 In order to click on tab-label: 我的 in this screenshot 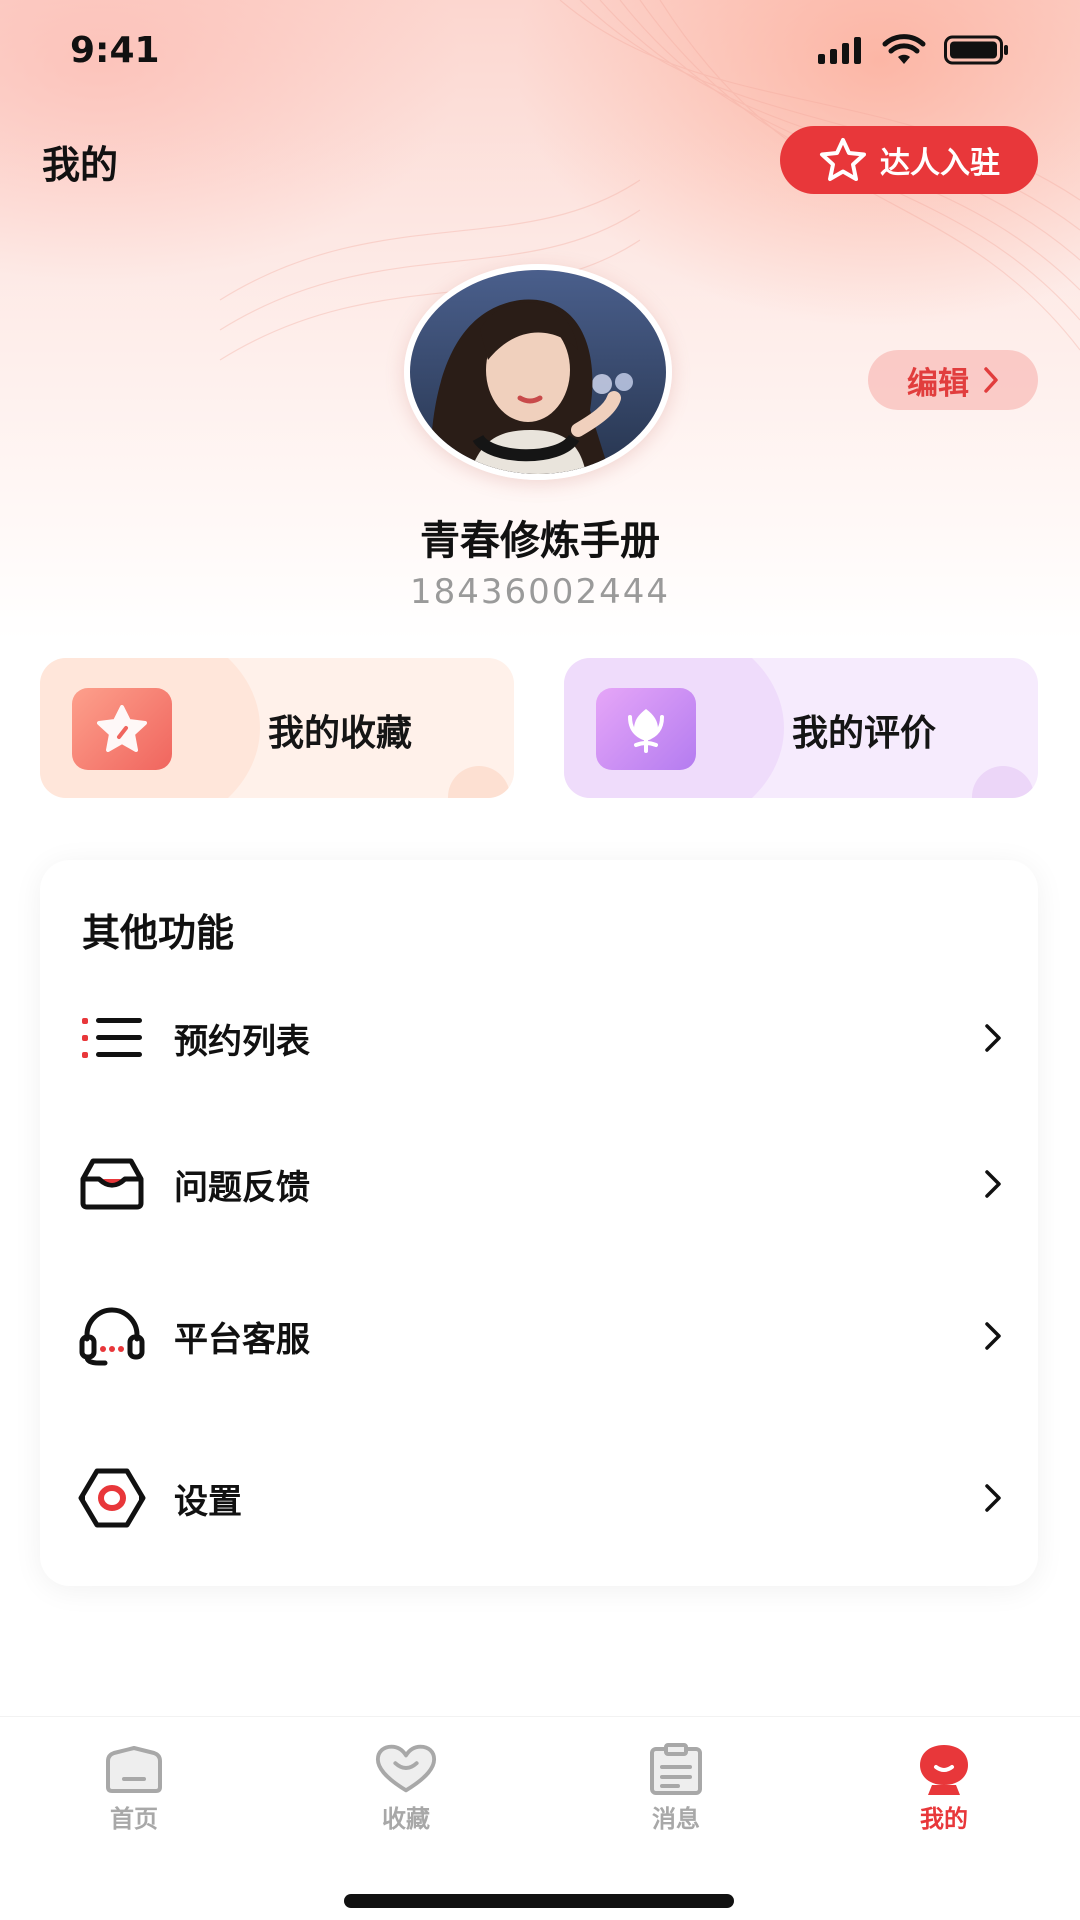, I will do `click(944, 1819)`.